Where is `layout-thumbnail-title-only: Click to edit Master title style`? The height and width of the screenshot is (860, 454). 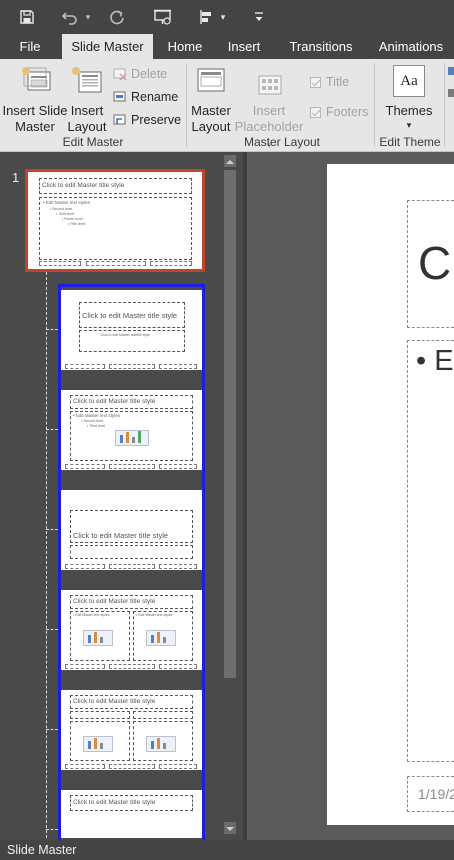
layout-thumbnail-title-only: Click to edit Master title style is located at coordinates (131, 814).